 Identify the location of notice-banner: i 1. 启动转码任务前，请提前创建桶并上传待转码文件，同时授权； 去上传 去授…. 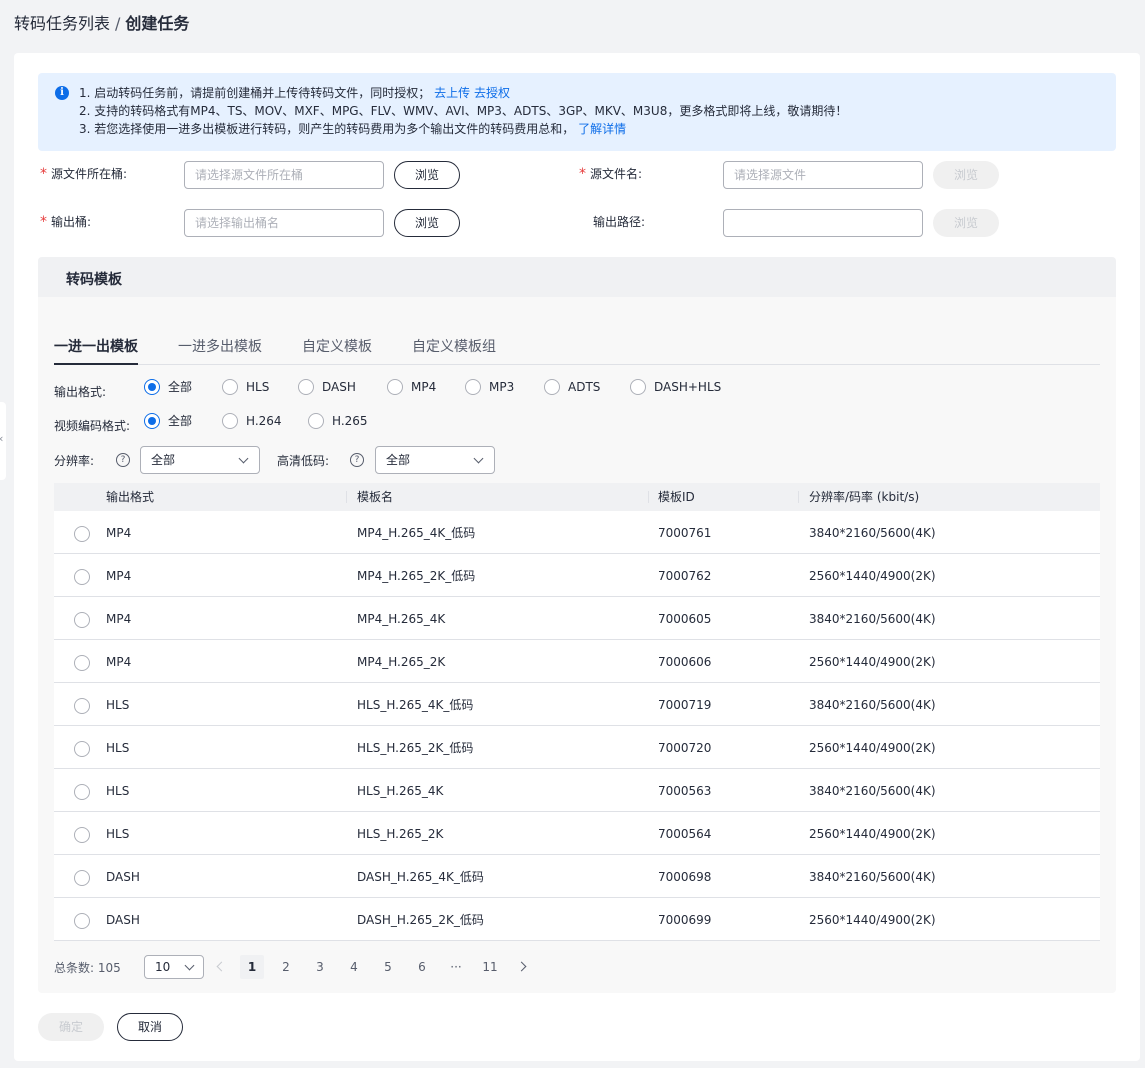
(577, 112).